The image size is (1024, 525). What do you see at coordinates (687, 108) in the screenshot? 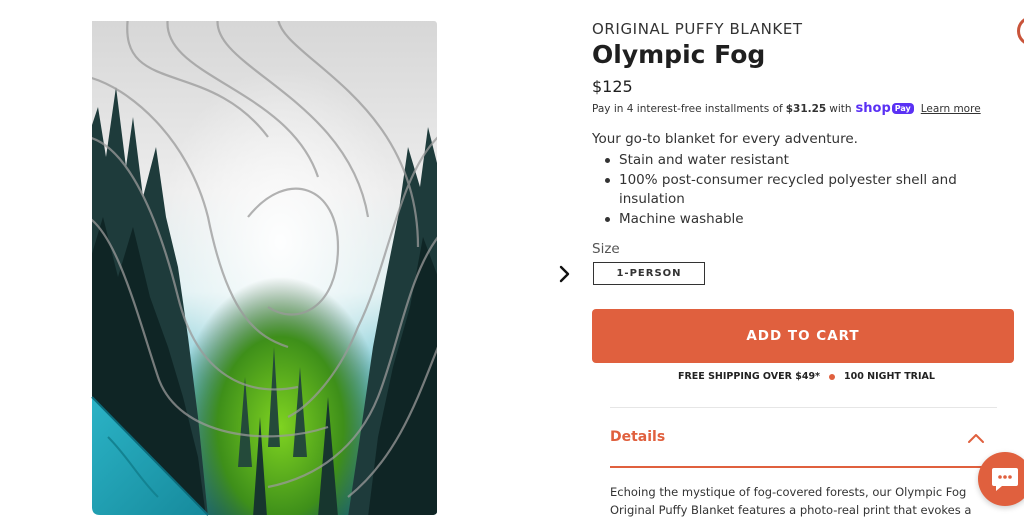
I see `installments-text: Pay in 4 interest-free installments of` at bounding box center [687, 108].